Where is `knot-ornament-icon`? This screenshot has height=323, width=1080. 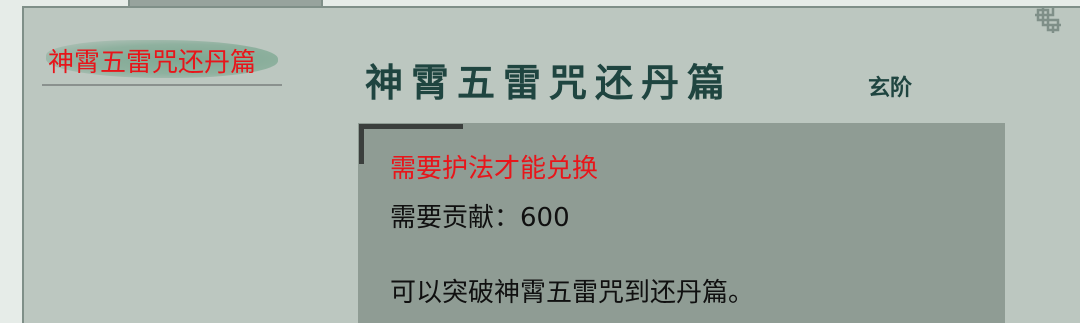 knot-ornament-icon is located at coordinates (1048, 20).